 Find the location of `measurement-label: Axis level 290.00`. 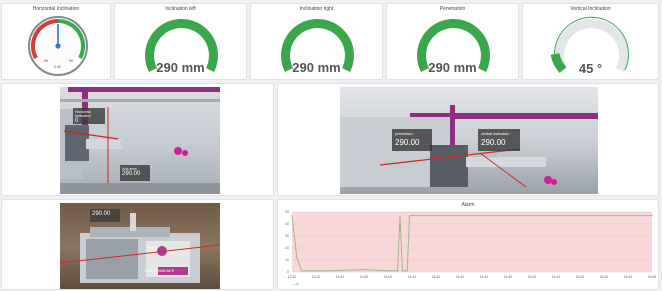

measurement-label: Axis level 290.00 is located at coordinates (135, 173).